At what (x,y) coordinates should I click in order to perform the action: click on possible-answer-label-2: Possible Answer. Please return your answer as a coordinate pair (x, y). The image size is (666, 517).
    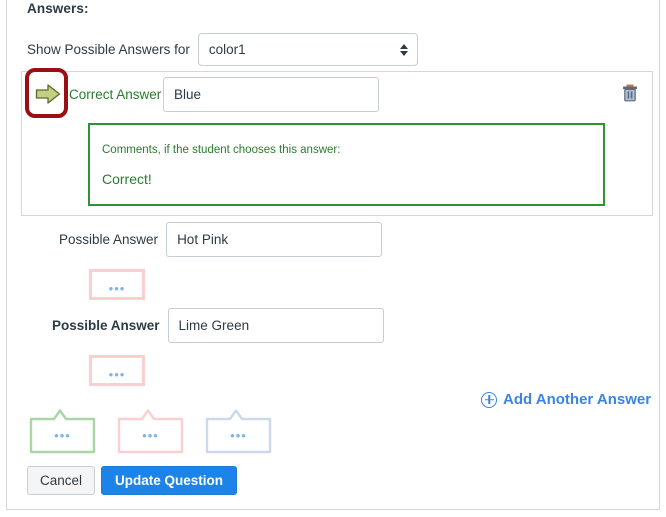
    Looking at the image, I should click on (106, 325).